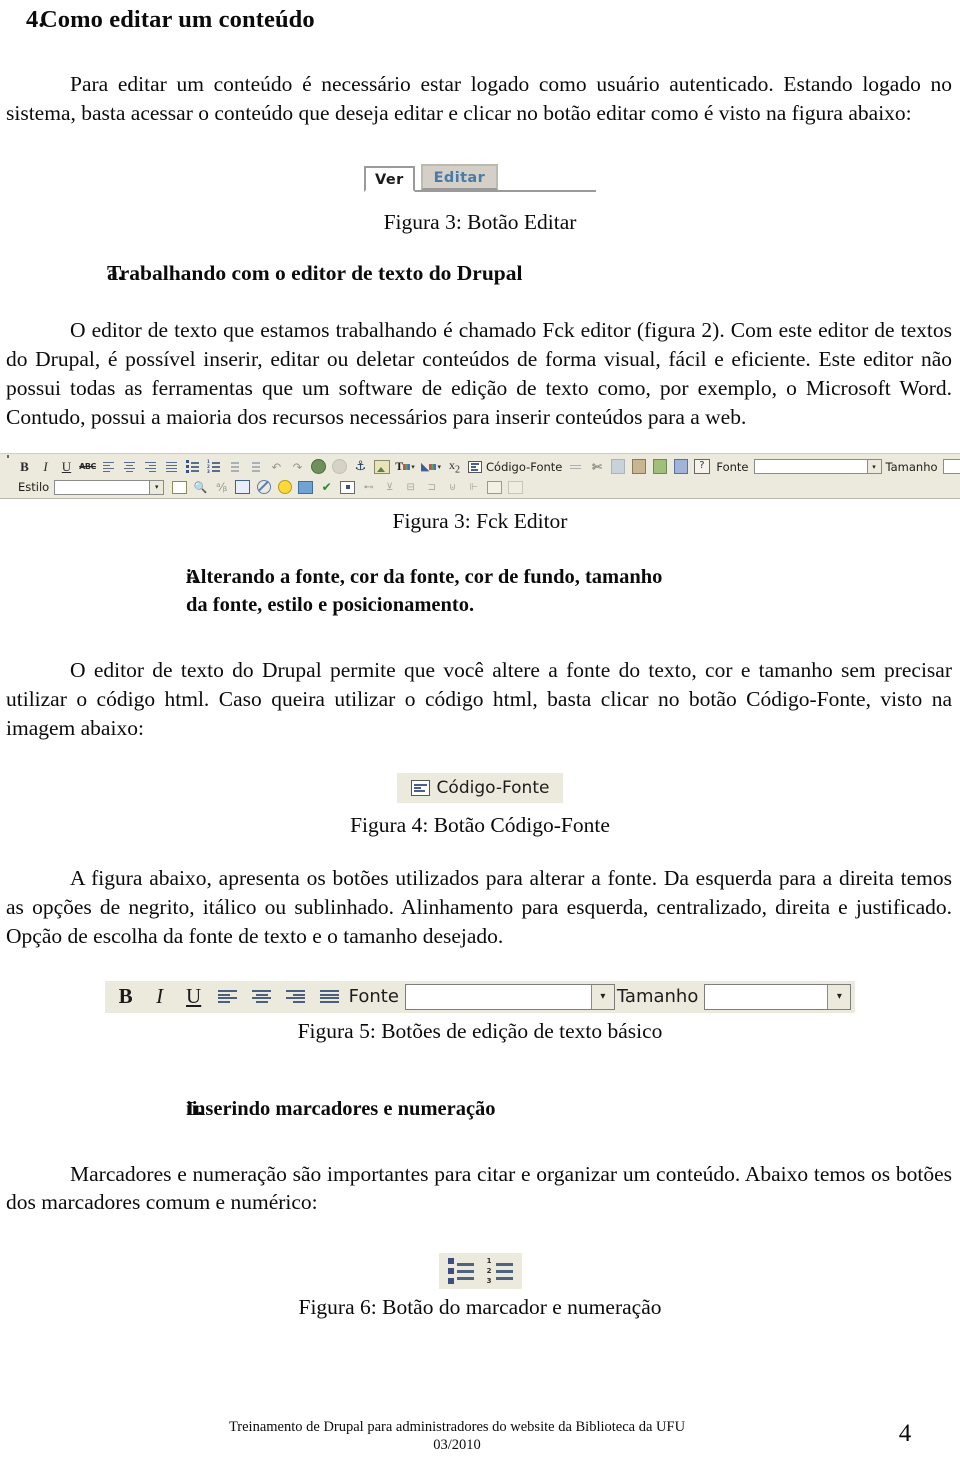  Describe the element at coordinates (339, 466) in the screenshot. I see `unlink-icon` at that location.